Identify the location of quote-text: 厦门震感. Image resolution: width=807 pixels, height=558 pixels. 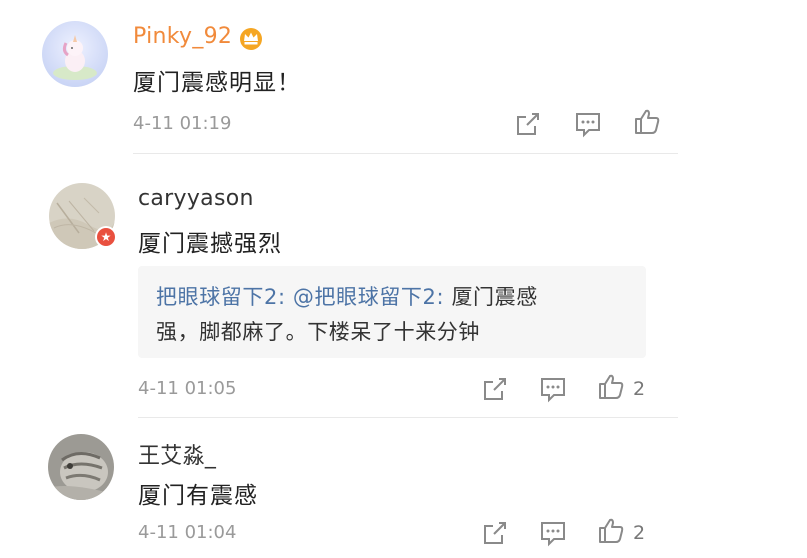
(491, 297).